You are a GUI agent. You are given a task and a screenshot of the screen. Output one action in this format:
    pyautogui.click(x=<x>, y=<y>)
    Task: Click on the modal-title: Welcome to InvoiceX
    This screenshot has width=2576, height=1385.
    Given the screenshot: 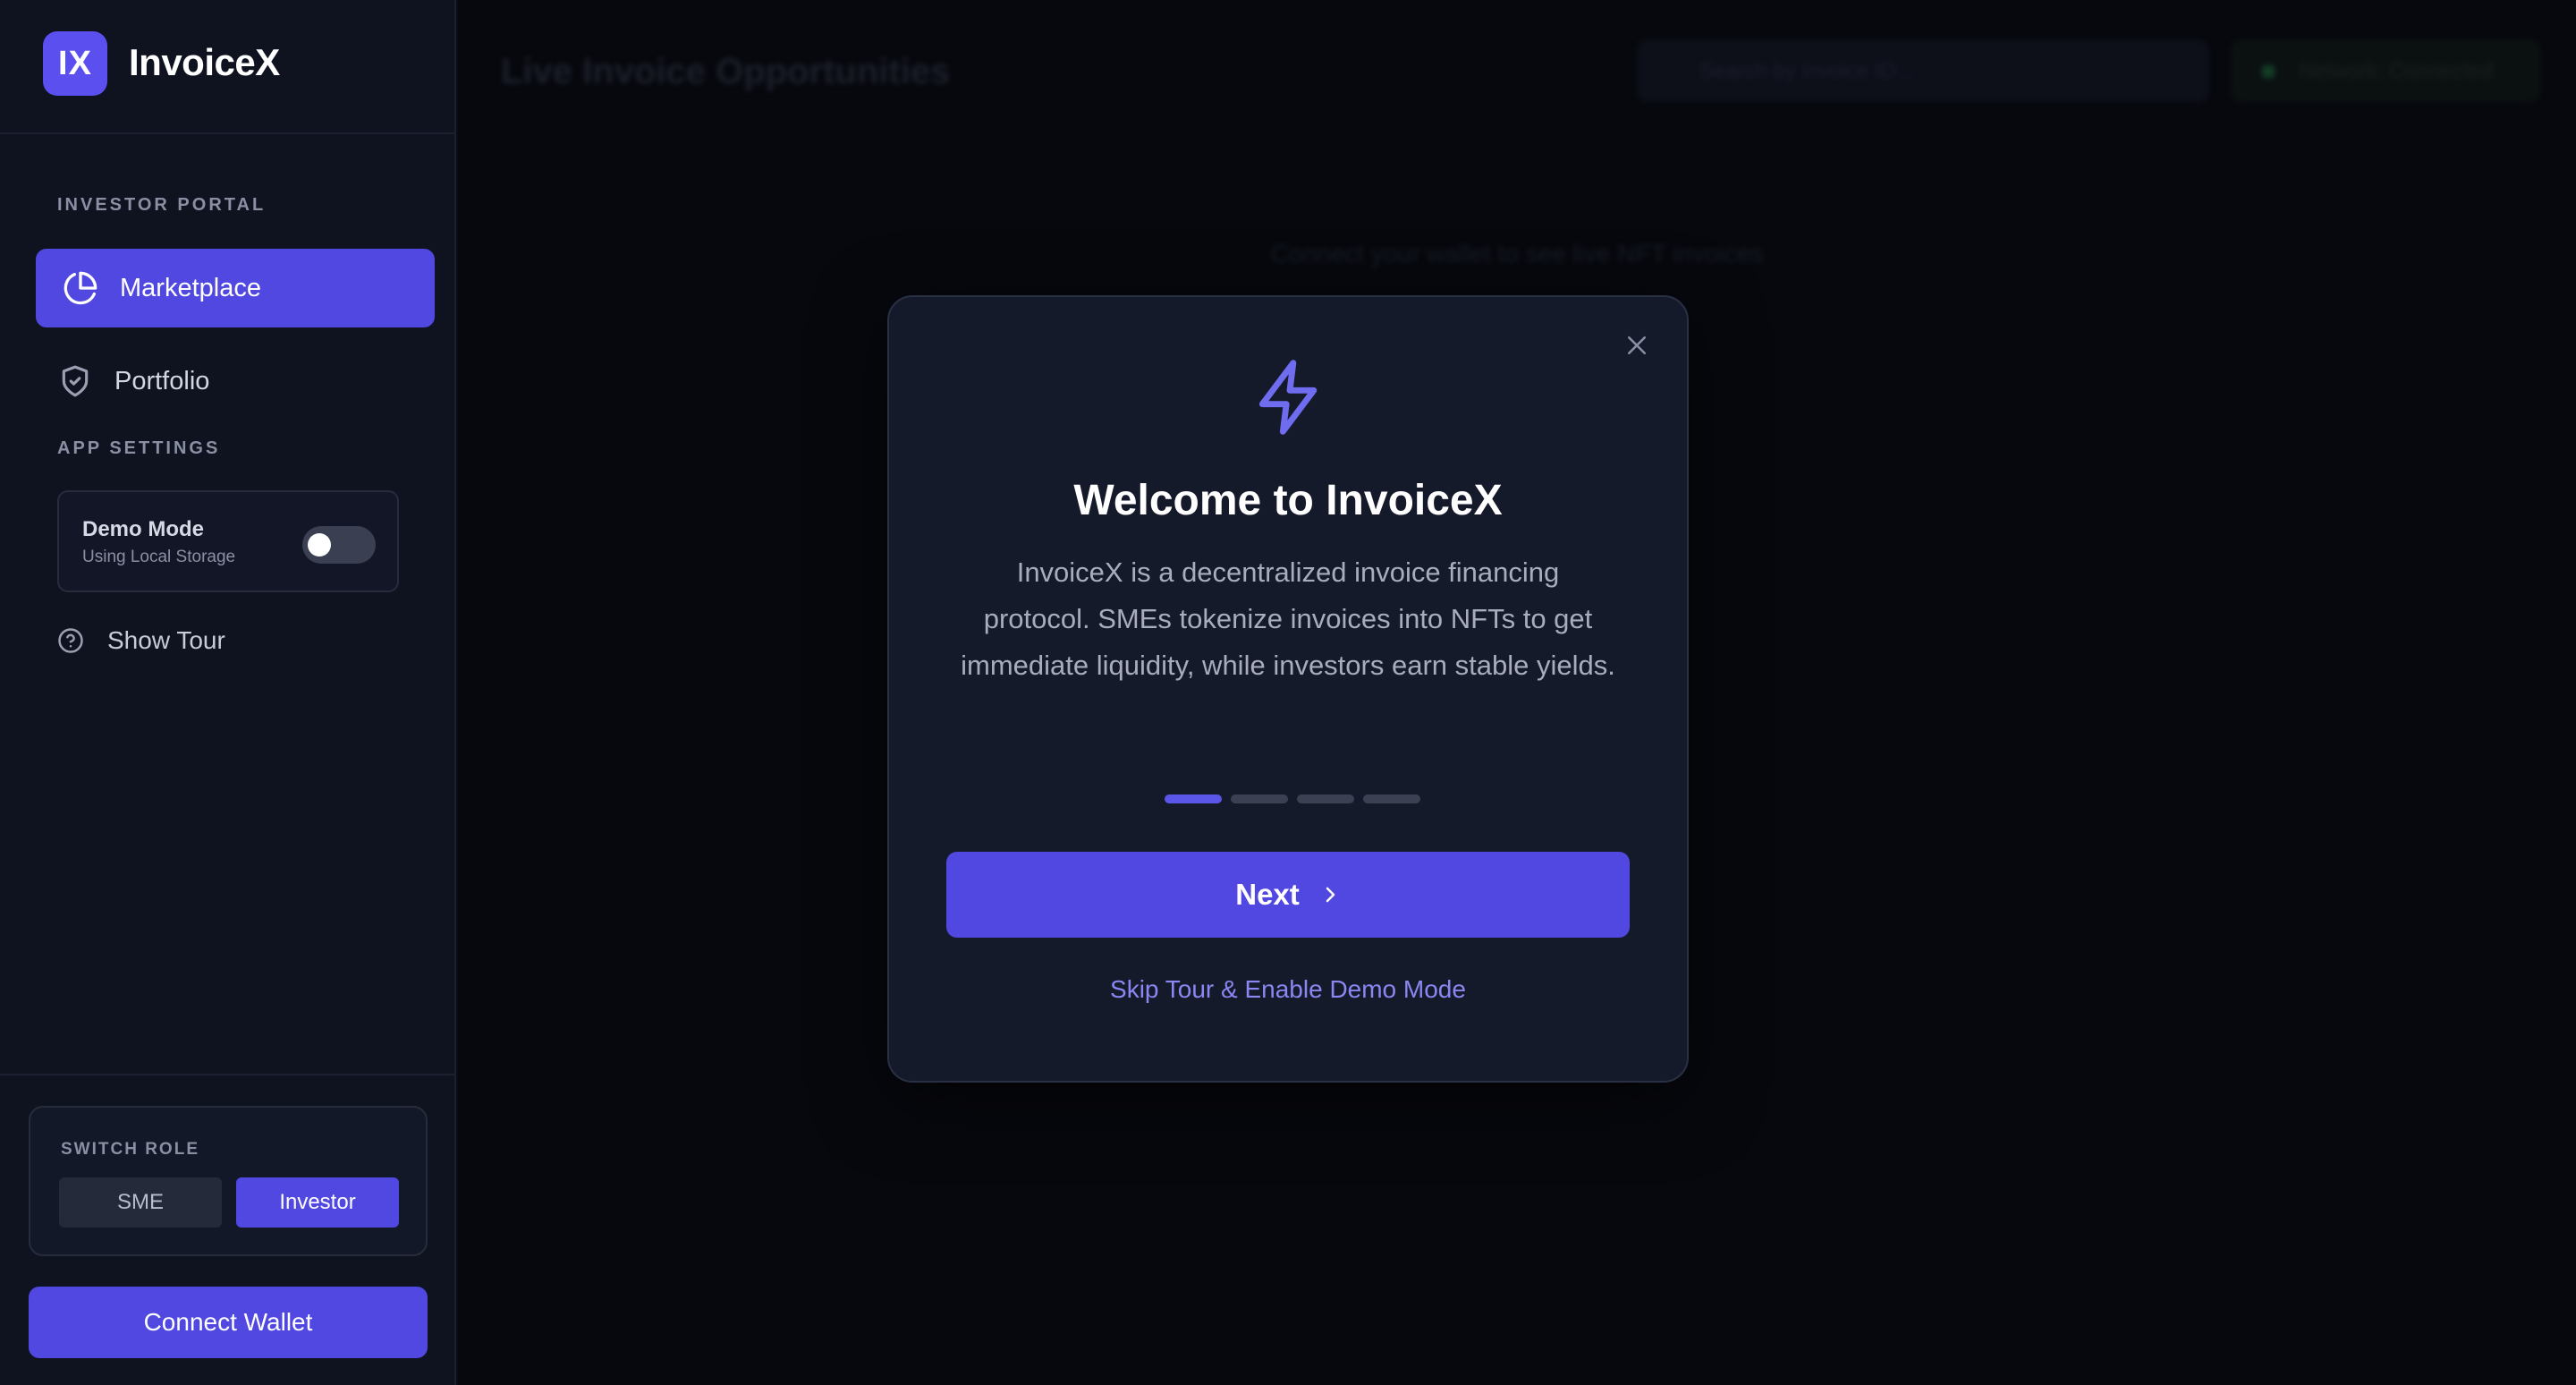 What is the action you would take?
    pyautogui.click(x=1288, y=500)
    